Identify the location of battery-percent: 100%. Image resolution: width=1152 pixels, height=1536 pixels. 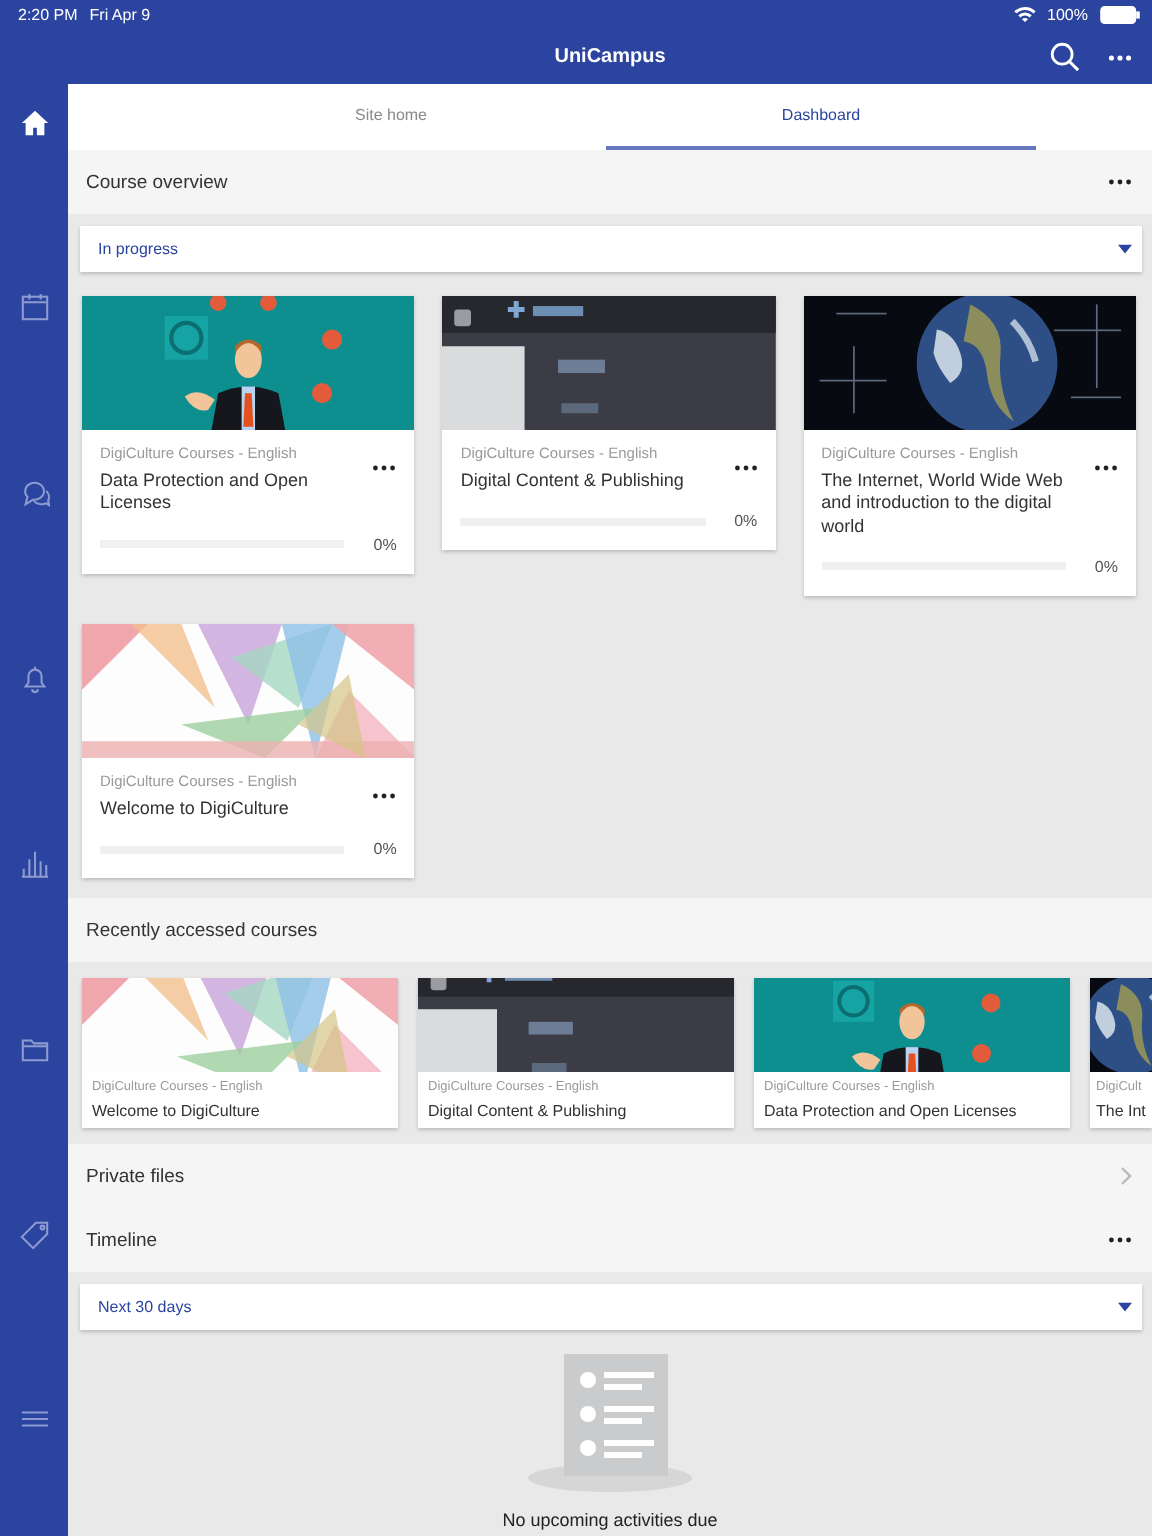
(1067, 14).